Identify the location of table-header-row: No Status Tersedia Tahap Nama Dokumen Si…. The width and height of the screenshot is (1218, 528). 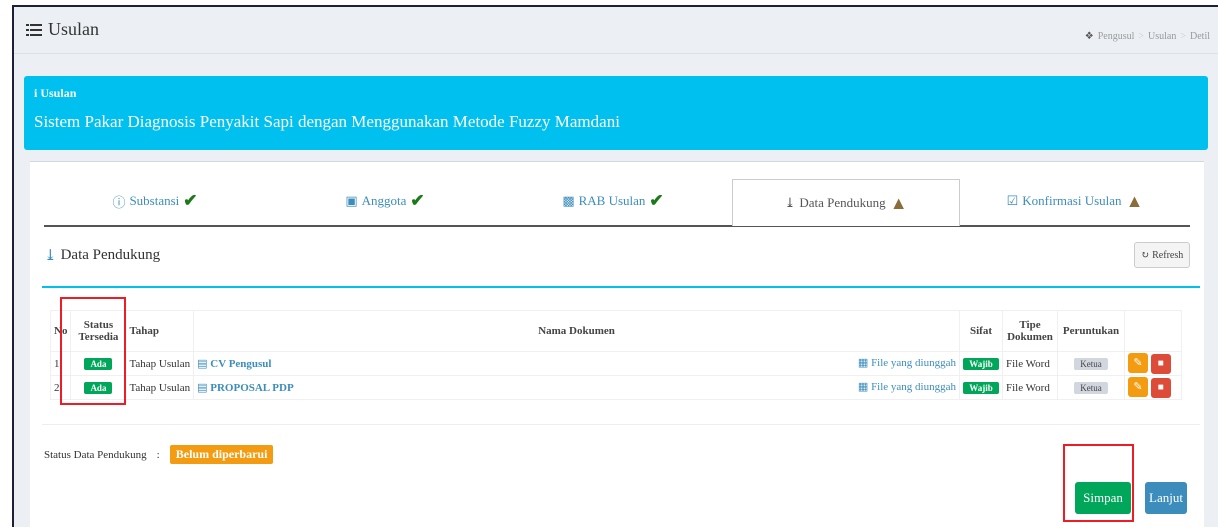
(615, 331).